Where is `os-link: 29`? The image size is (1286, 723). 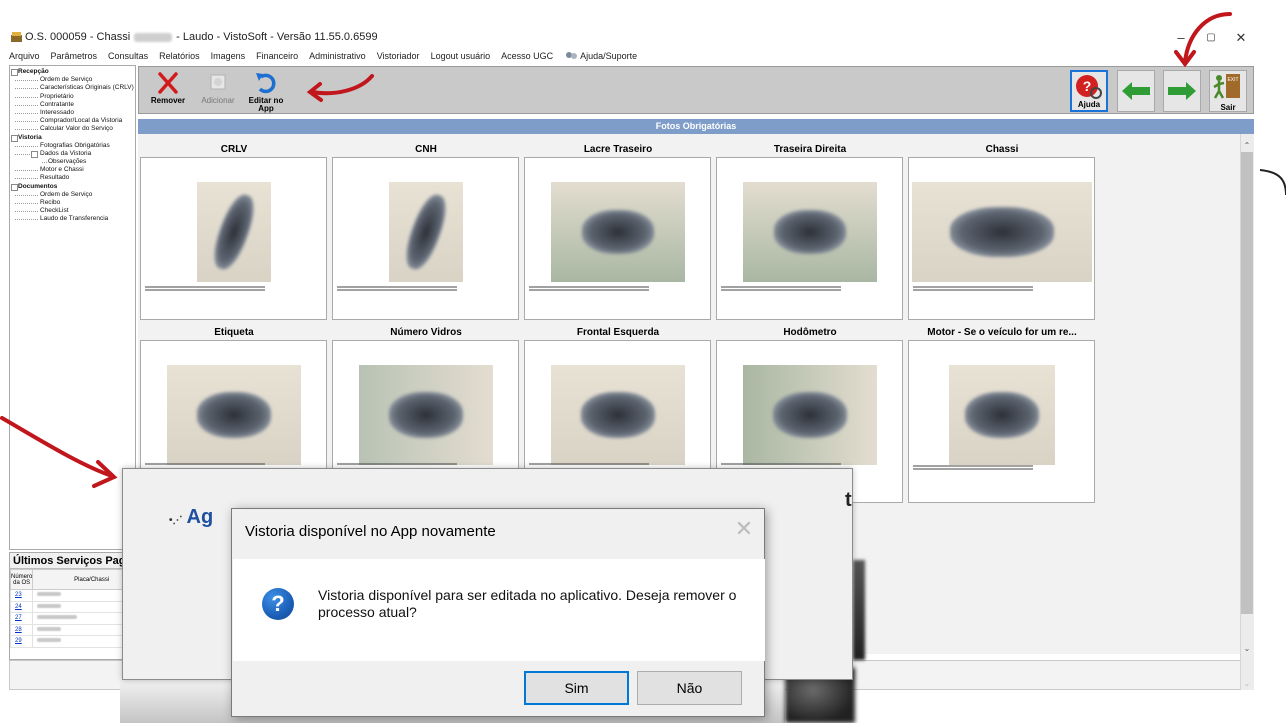
os-link: 29 is located at coordinates (18, 641).